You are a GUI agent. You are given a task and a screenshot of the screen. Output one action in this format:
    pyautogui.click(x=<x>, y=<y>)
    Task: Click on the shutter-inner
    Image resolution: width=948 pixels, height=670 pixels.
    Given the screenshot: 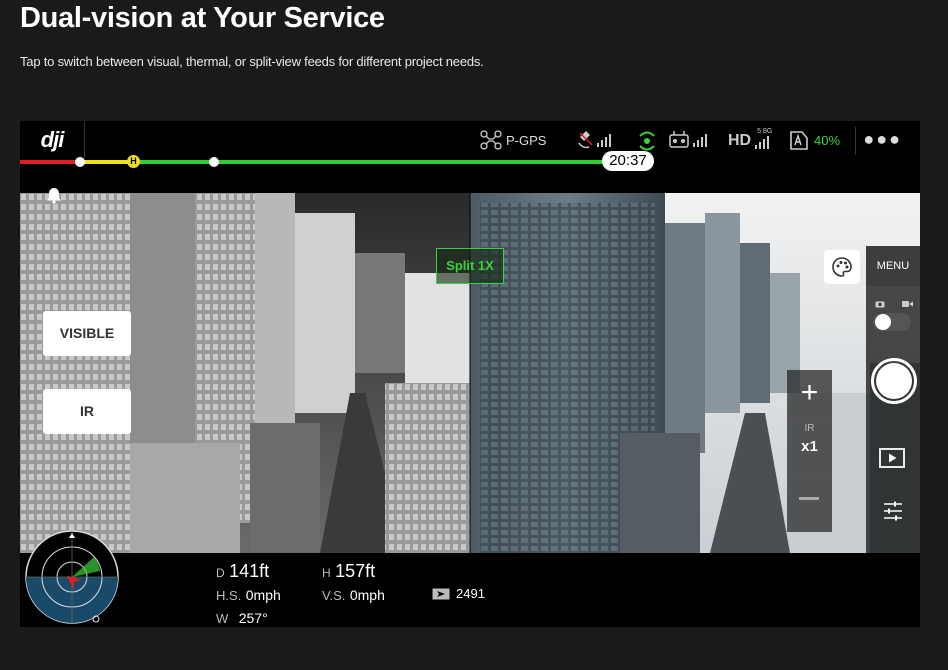 What is the action you would take?
    pyautogui.click(x=894, y=381)
    